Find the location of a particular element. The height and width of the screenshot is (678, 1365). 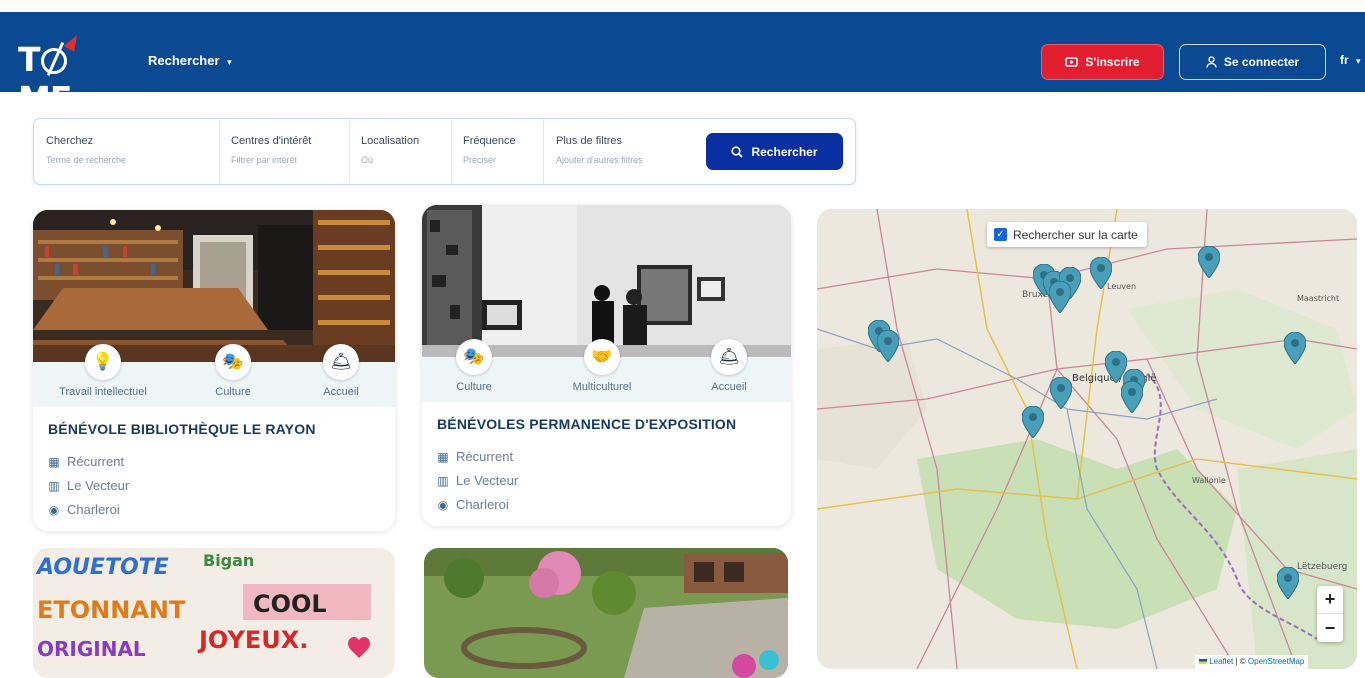

svg-text: JOYEUX. is located at coordinates (252, 640).